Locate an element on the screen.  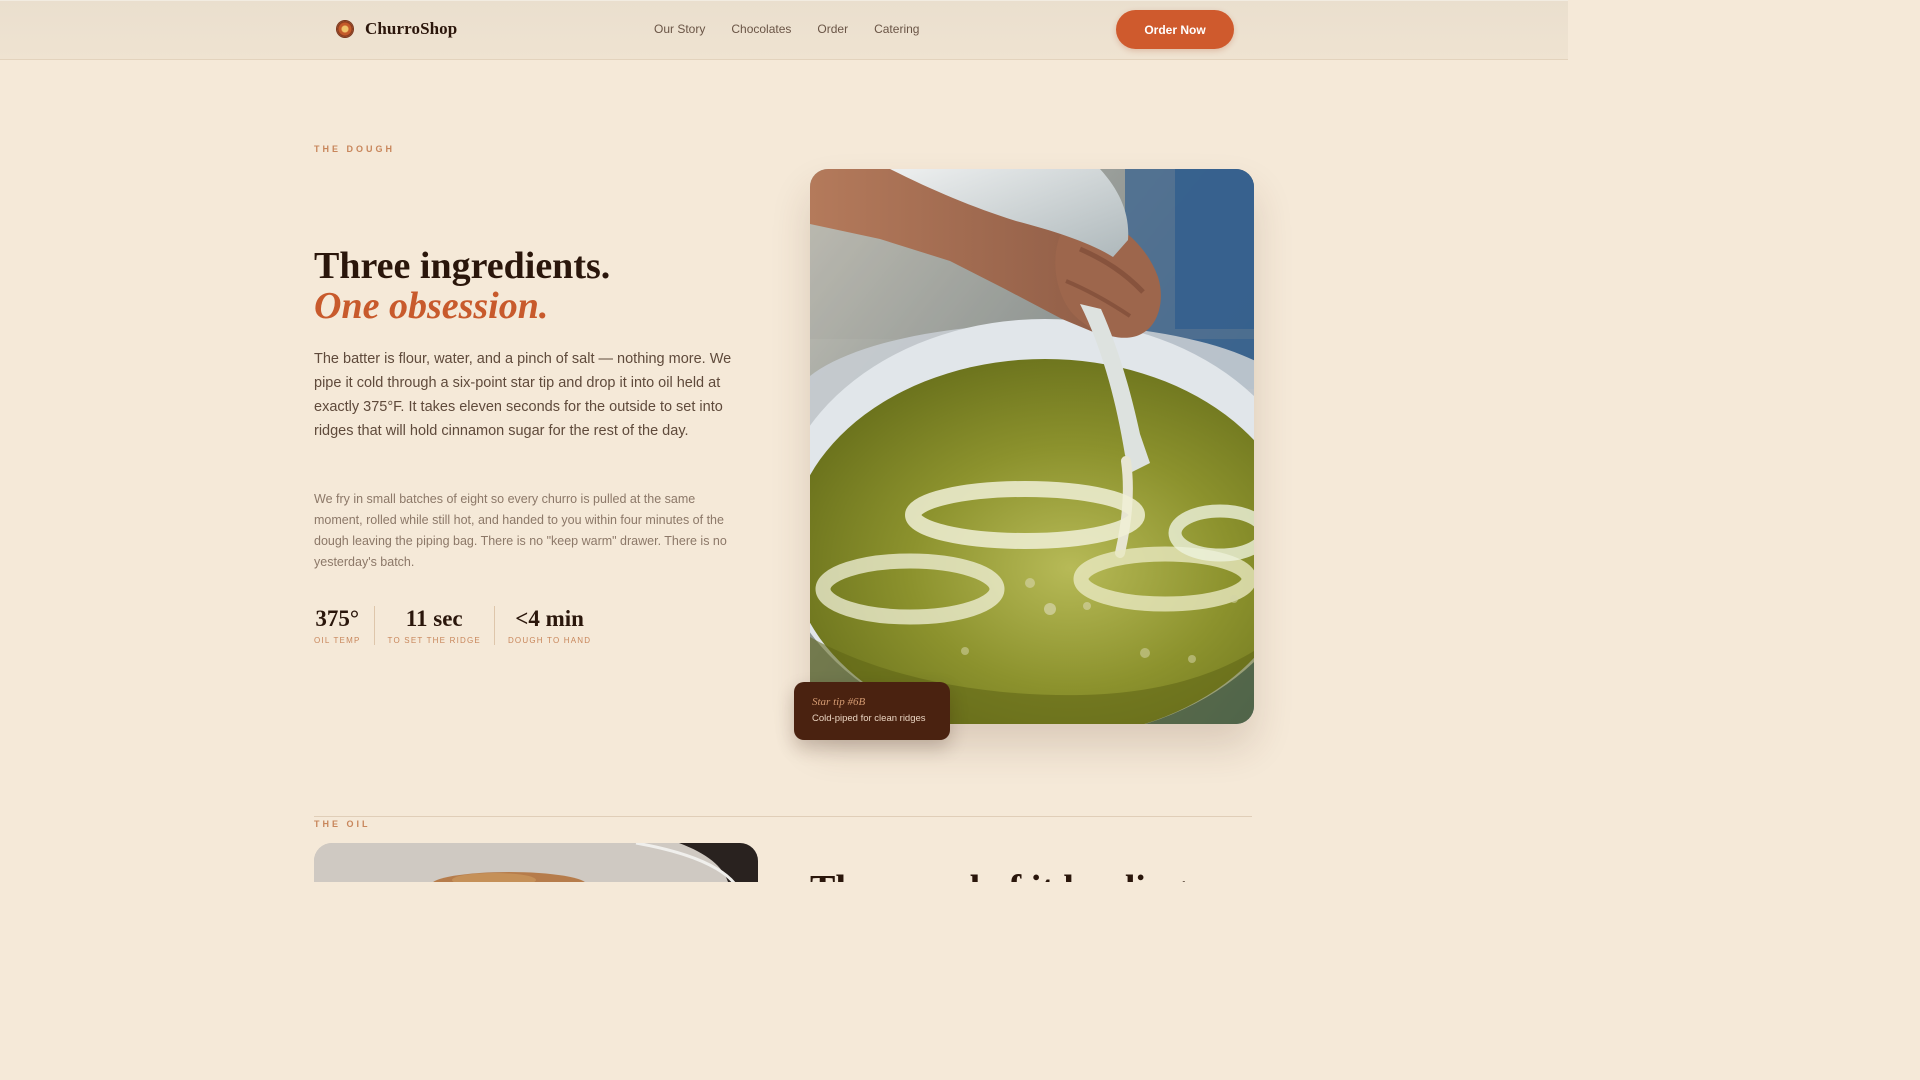
headline-line-primary: Three ingredients. is located at coordinates (462, 266).